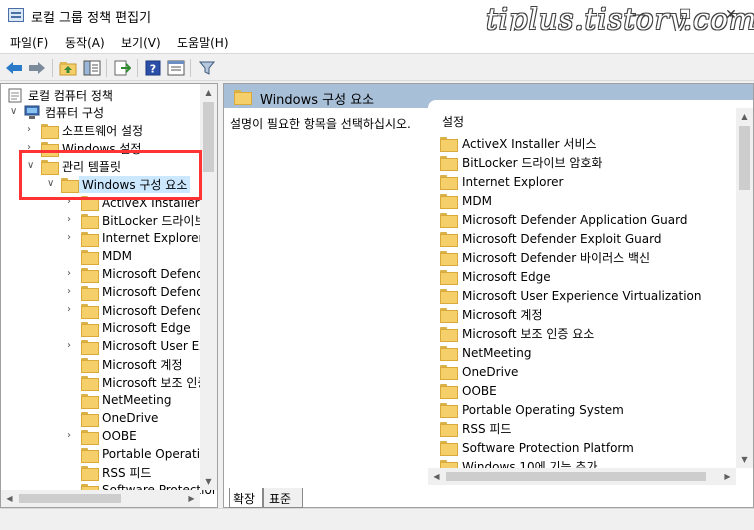  I want to click on toolbar-separator, so click(190, 68).